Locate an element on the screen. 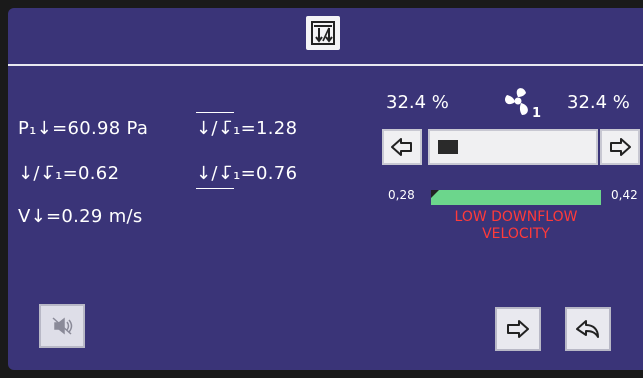 The width and height of the screenshot is (643, 378). alarm-mute-icon is located at coordinates (62, 326).